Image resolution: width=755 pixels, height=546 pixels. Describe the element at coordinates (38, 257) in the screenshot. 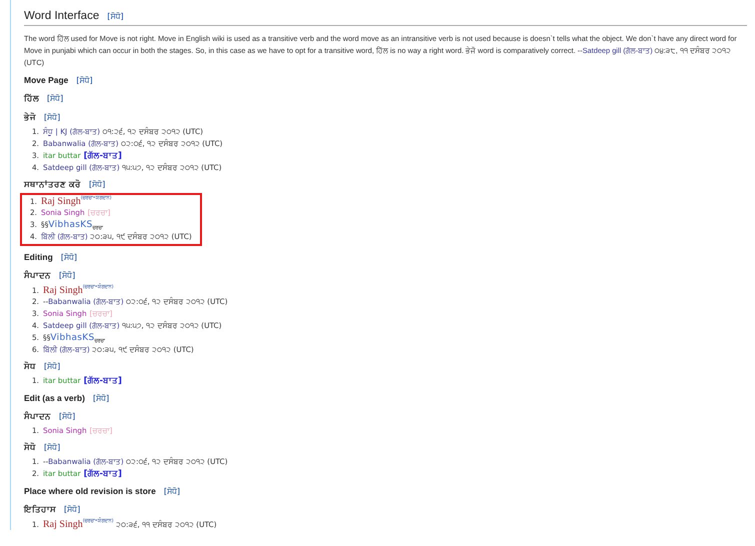

I see `section-heading: Editing` at that location.